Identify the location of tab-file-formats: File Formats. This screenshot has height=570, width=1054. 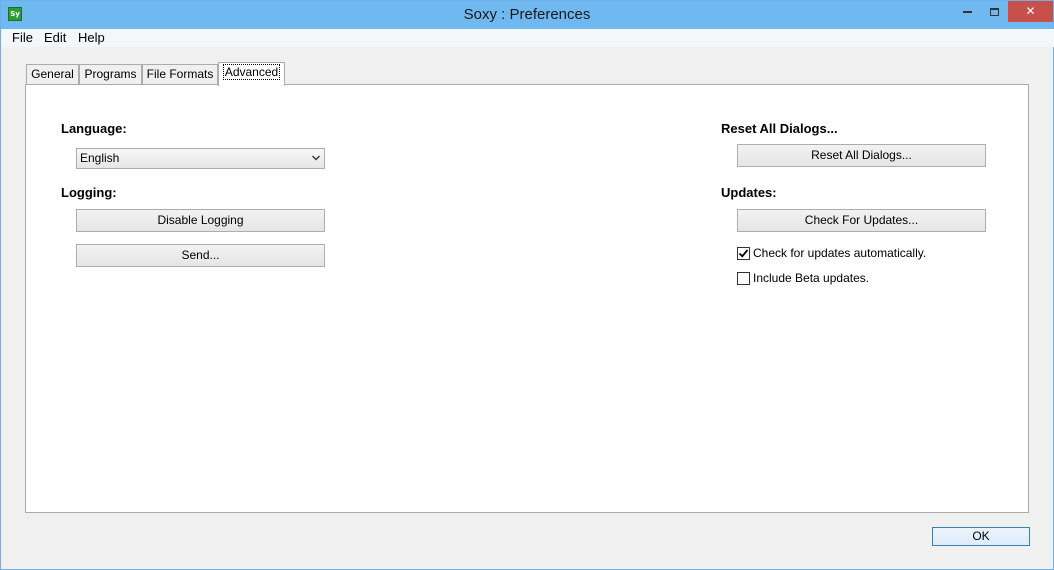
(180, 74).